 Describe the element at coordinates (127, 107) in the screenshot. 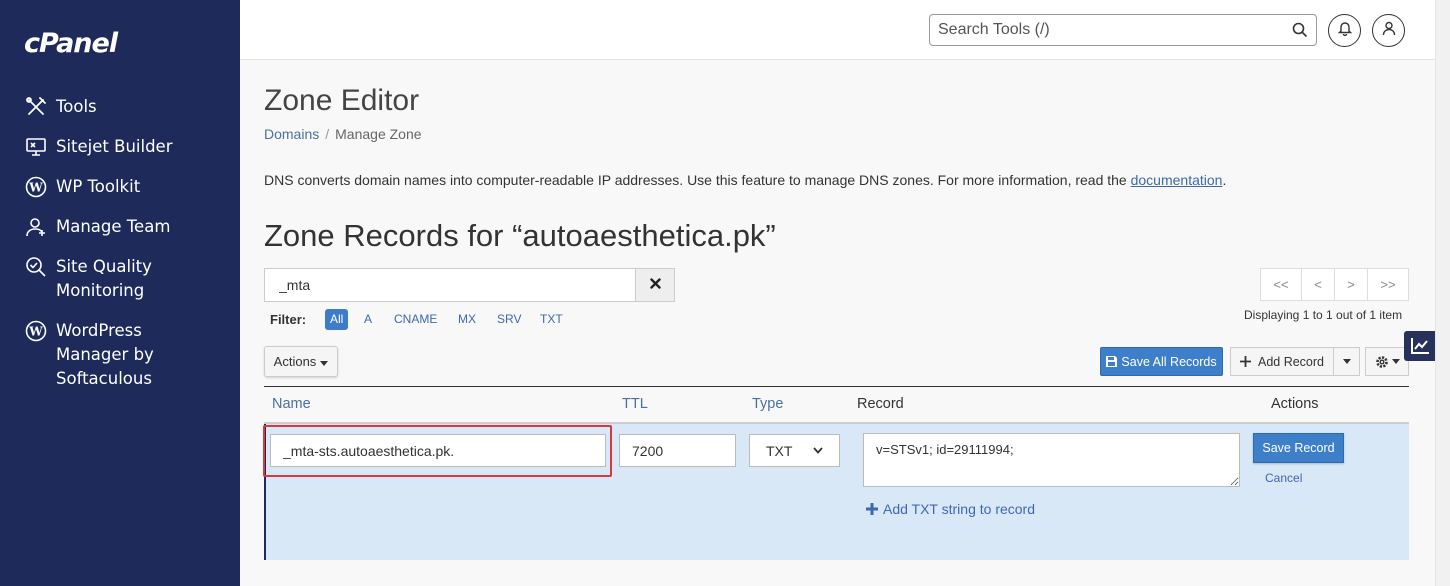

I see `sidebar-item-tools: Tools` at that location.